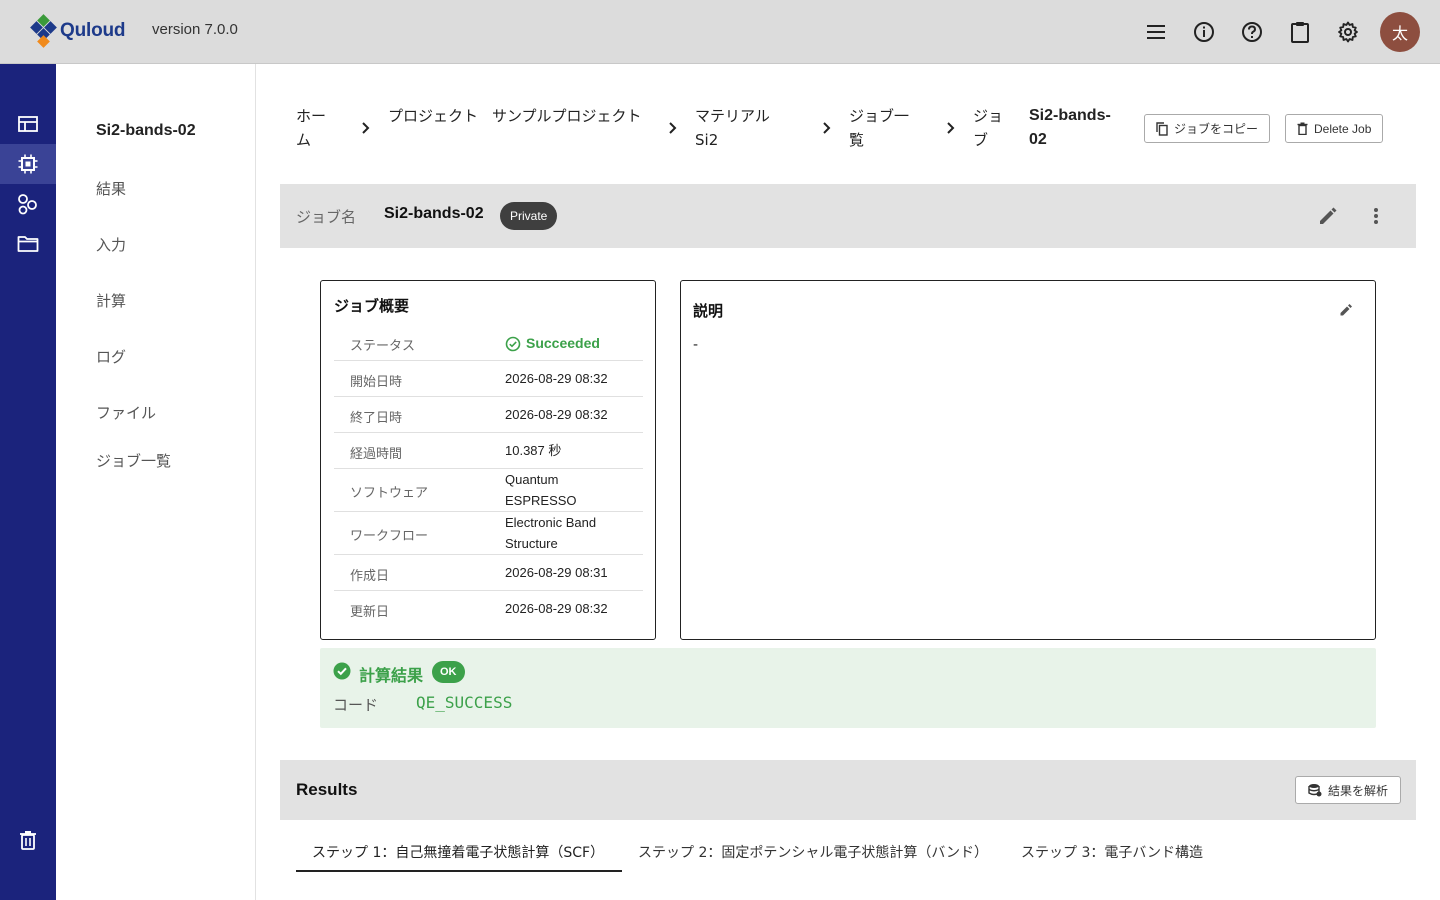 This screenshot has height=900, width=1440. Describe the element at coordinates (459, 857) in the screenshot. I see `tab-step-1: ステップ 1：自己無撞着電子状態計算（SCF）` at that location.